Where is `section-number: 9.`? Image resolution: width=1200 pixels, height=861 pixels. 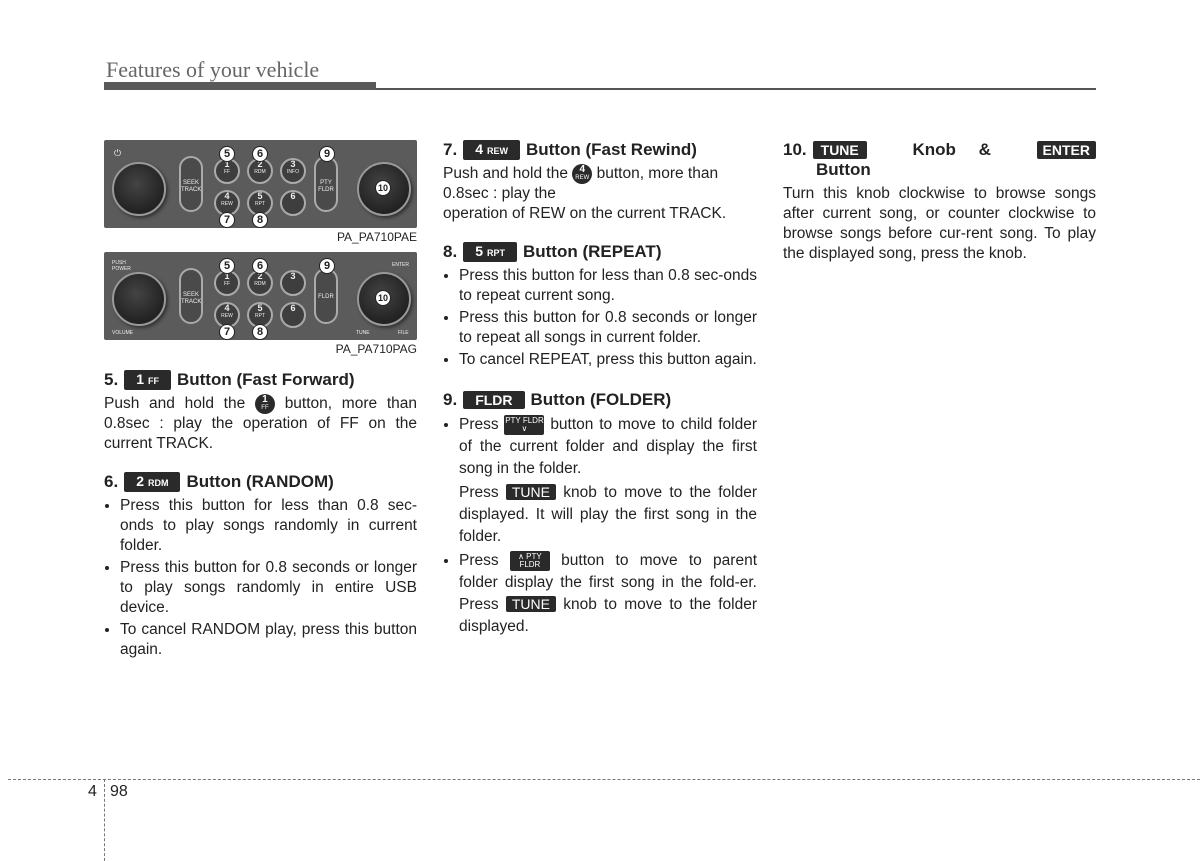
section-number: 9. is located at coordinates (450, 400).